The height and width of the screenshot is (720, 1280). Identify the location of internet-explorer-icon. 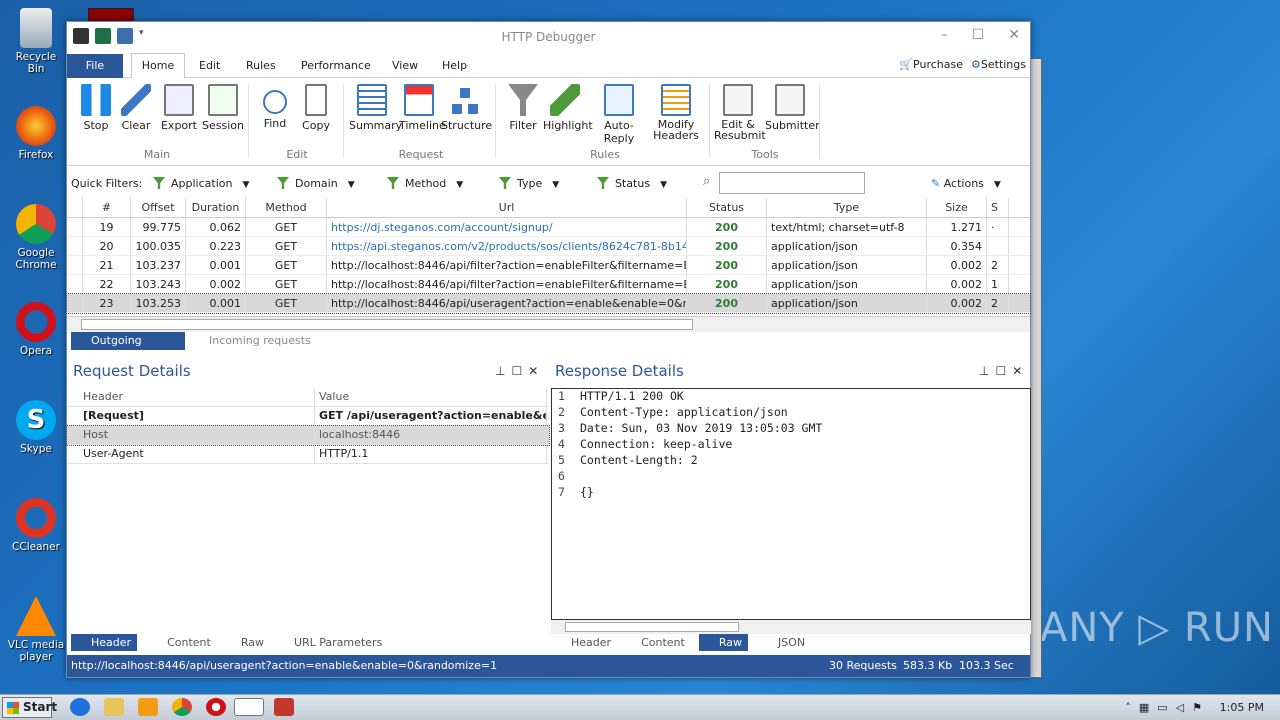
(80, 707).